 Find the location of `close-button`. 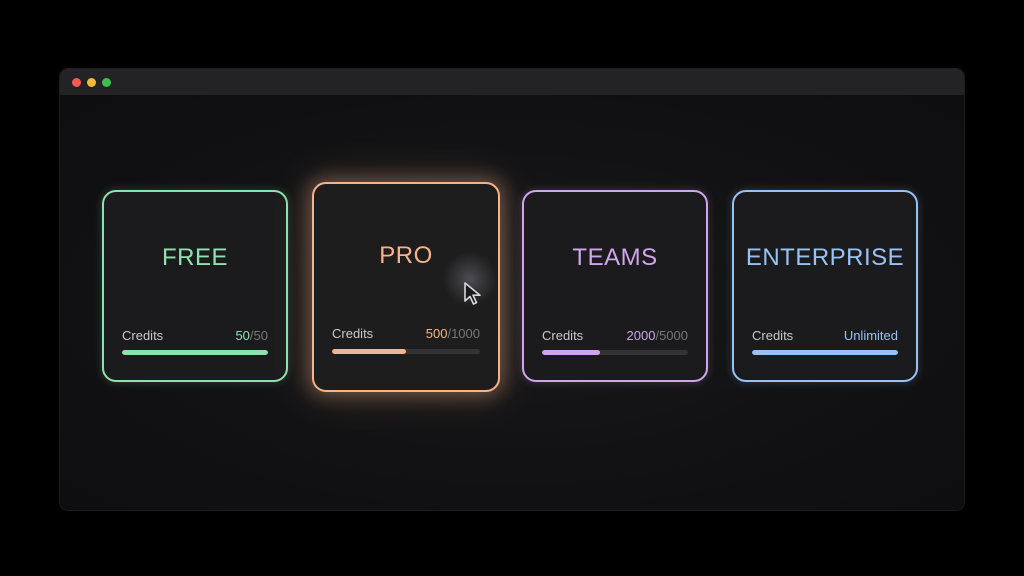

close-button is located at coordinates (76, 82).